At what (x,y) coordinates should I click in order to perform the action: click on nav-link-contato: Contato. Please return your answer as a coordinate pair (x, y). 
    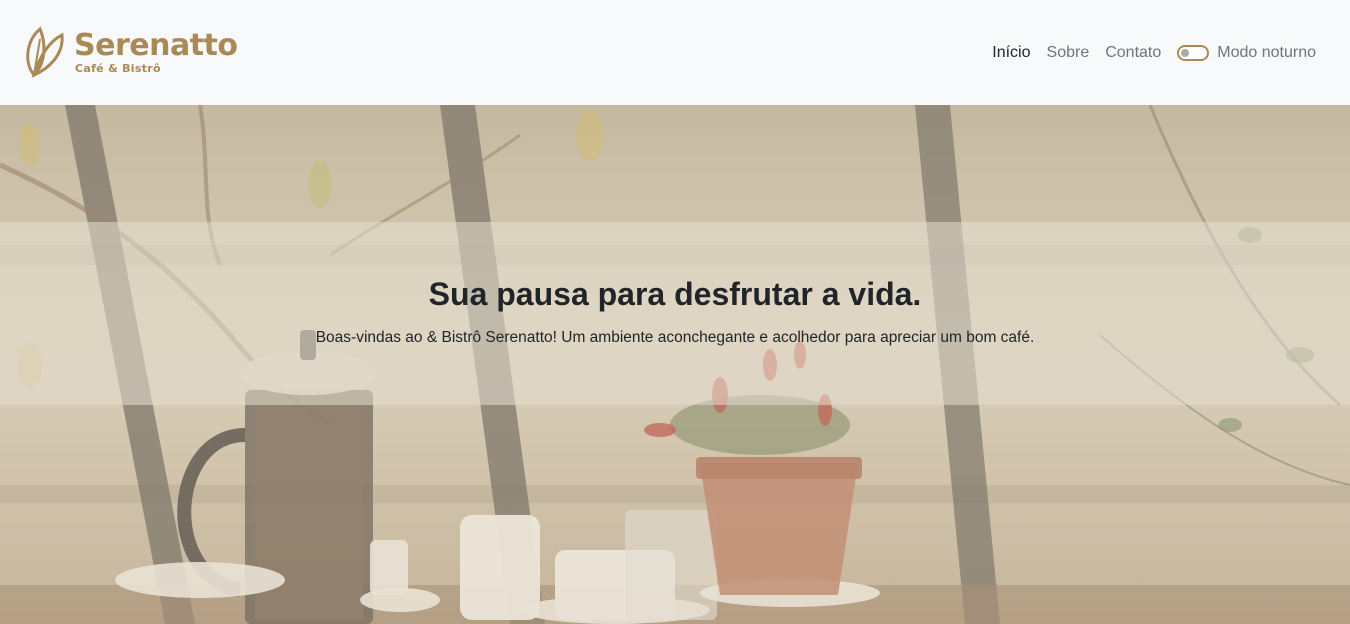
    Looking at the image, I should click on (1133, 53).